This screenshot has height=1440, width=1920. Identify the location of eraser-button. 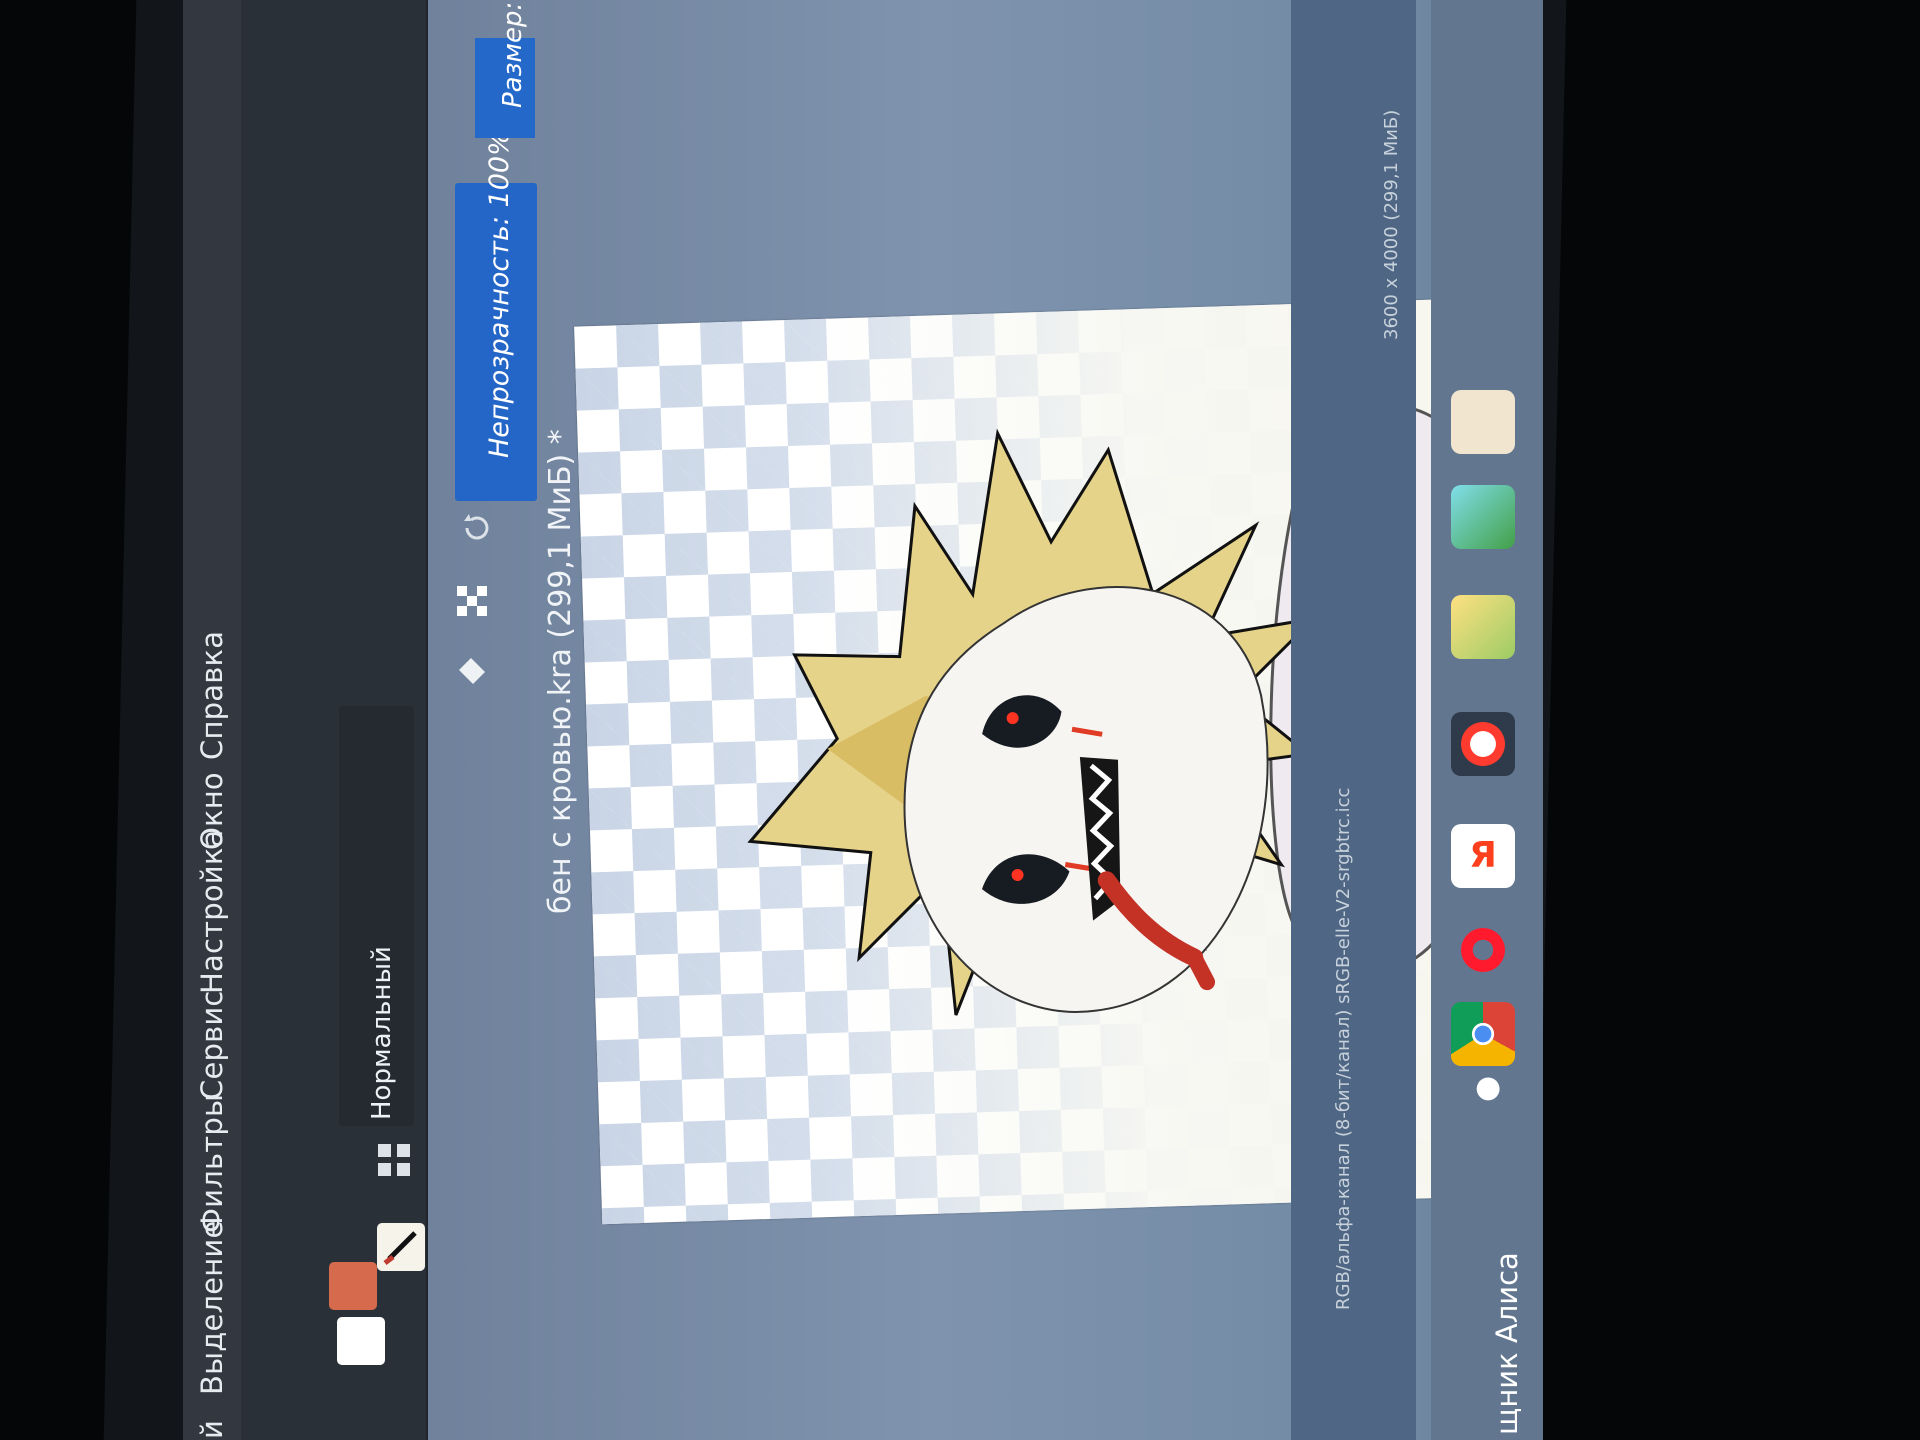
(475, 674).